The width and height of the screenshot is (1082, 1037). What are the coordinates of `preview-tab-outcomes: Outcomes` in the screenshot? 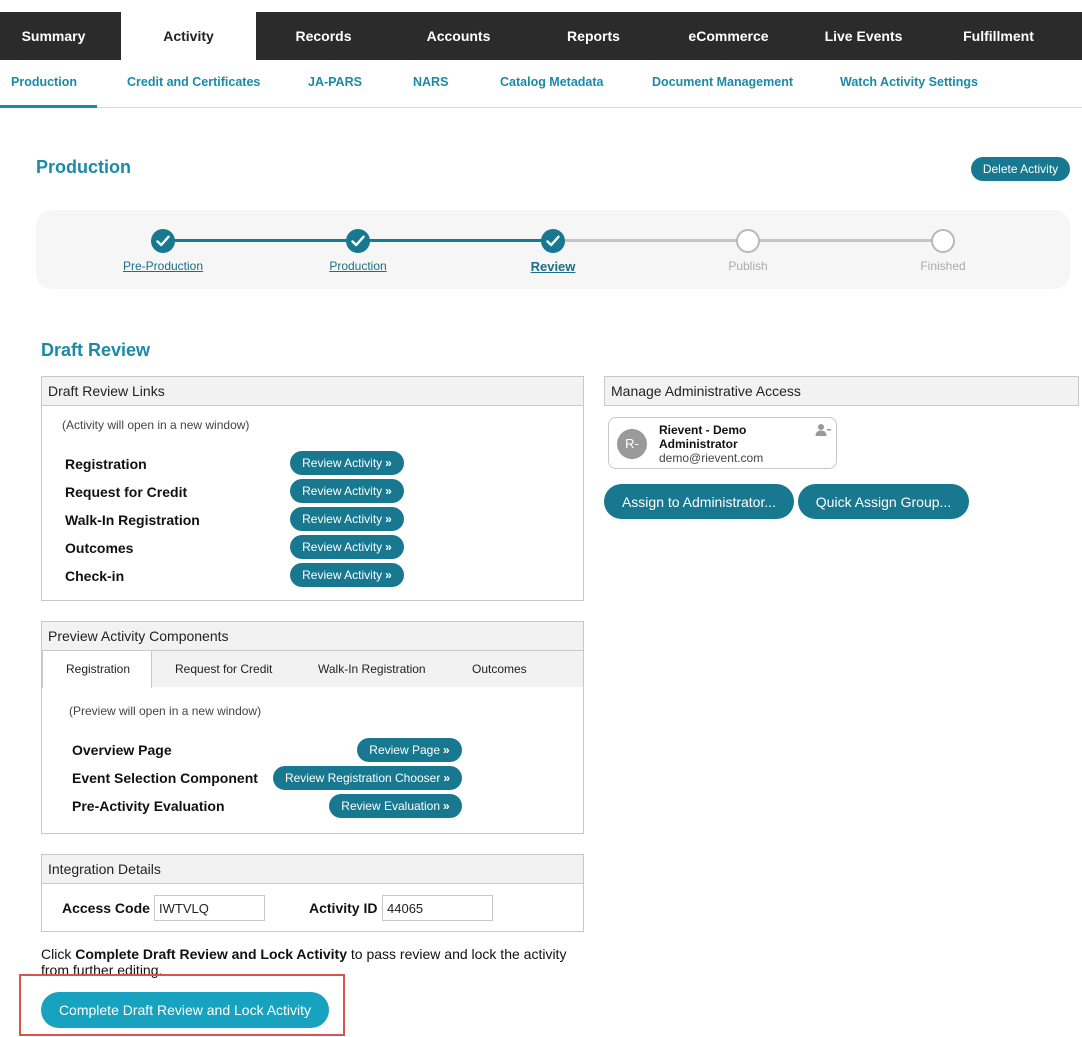 It's located at (499, 669).